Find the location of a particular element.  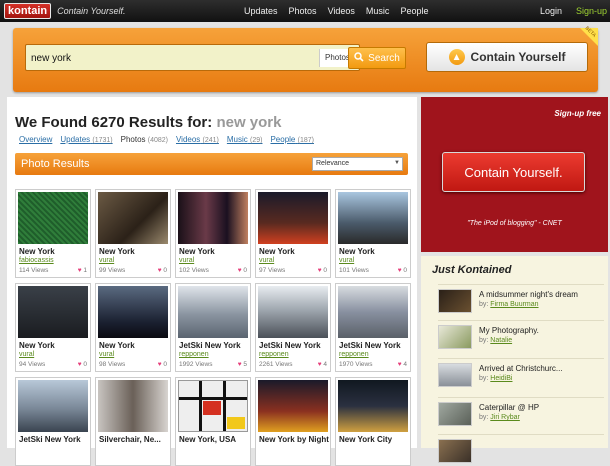

photo-card: New York vural 99 Views ♥ 0 is located at coordinates (133, 233).